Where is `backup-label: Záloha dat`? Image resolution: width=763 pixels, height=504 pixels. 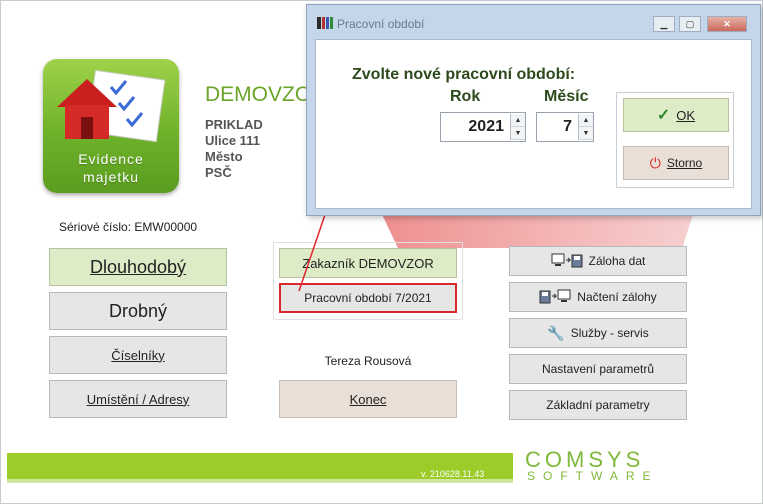
backup-label: Záloha dat is located at coordinates (617, 261).